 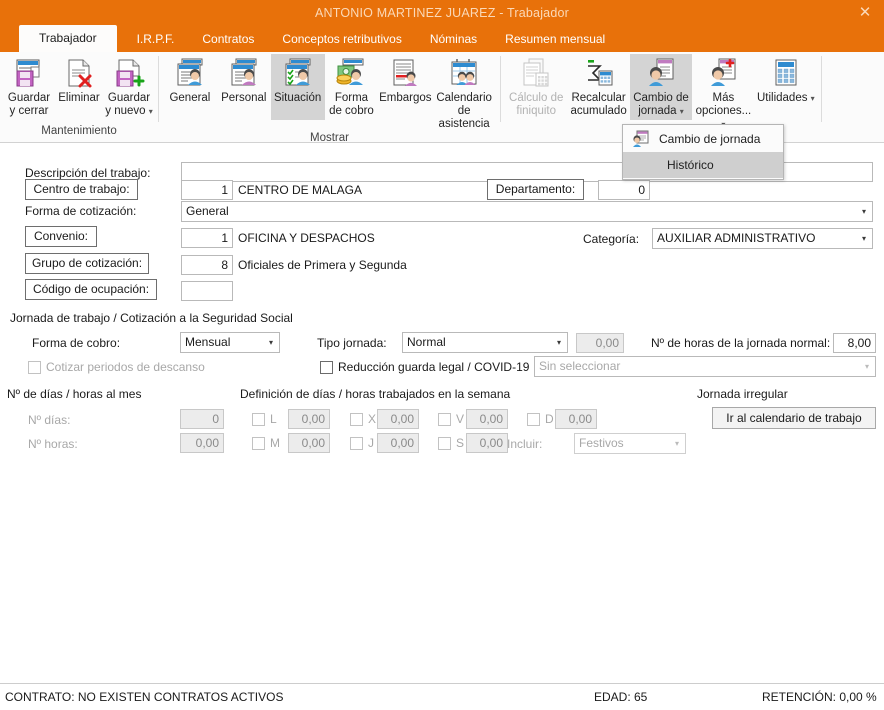 I want to click on ribbon-button-eliminar: Eliminar, so click(x=79, y=87).